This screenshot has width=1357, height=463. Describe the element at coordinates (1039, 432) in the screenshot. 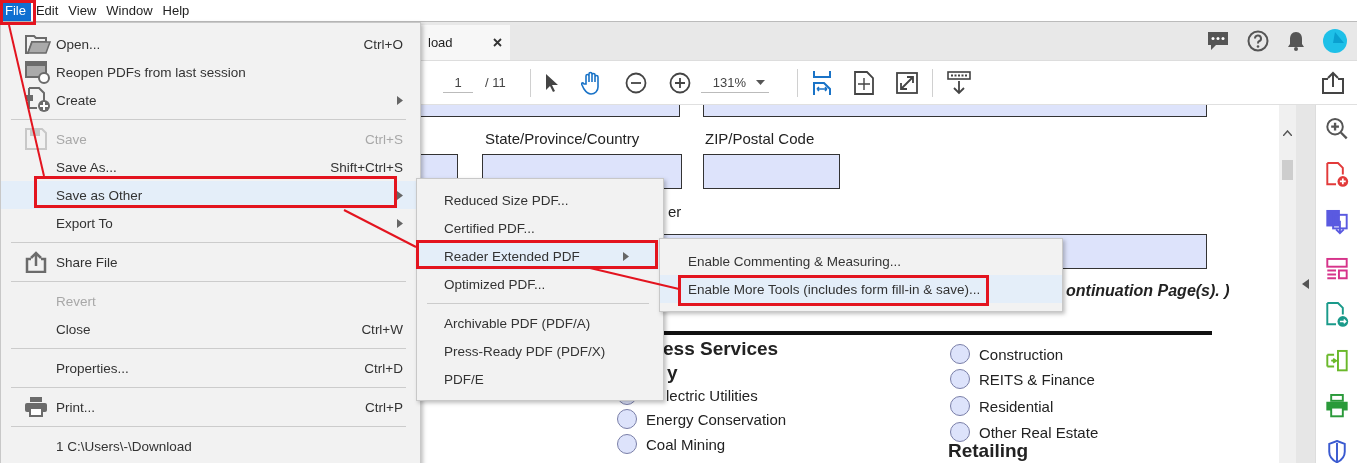

I see `option-label: Other Real Estate` at that location.